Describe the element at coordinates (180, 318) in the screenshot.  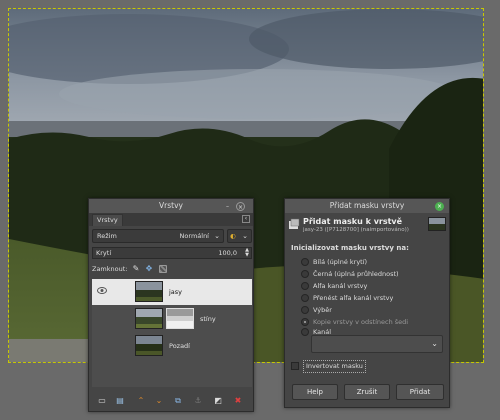
I see `layer-mask-thumbnail` at that location.